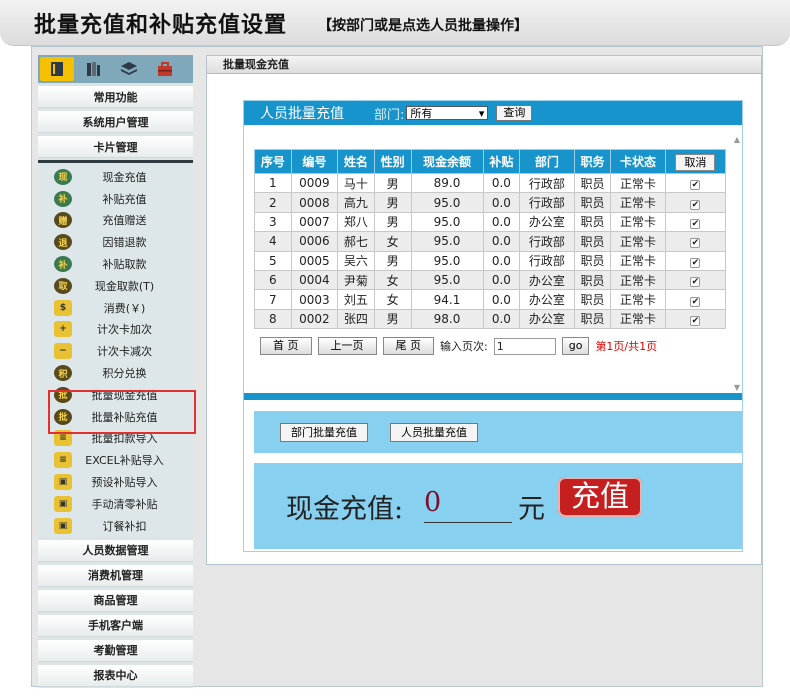 Image resolution: width=790 pixels, height=699 pixels. What do you see at coordinates (547, 183) in the screenshot?
I see `table-cell: 行政部` at bounding box center [547, 183].